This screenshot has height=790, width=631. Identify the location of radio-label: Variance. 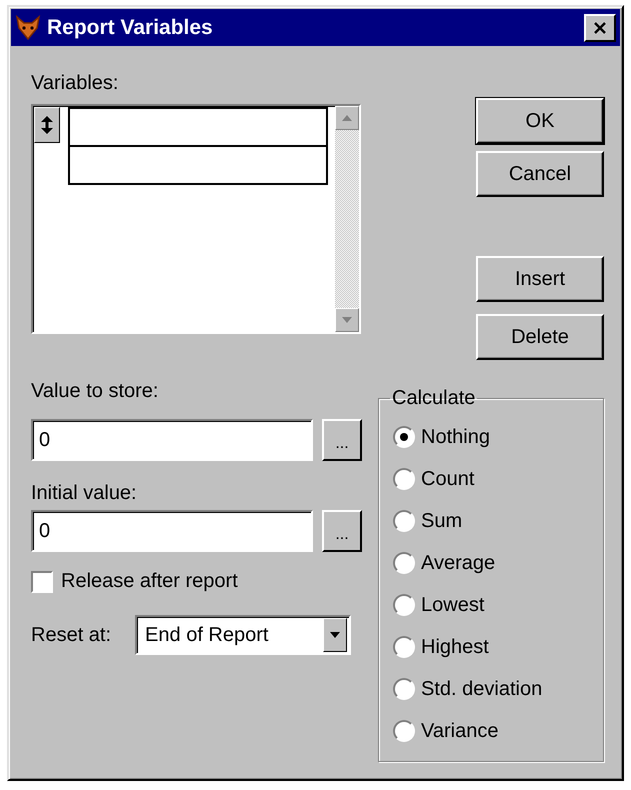
(459, 731).